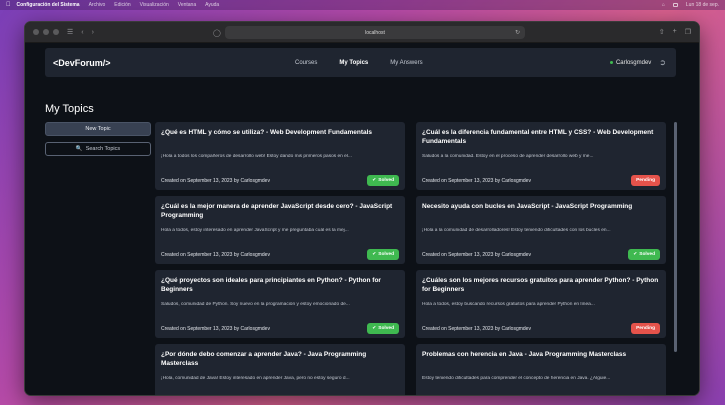 The image size is (725, 405). What do you see at coordinates (97, 5) in the screenshot?
I see `menubar-item-archivo: Archivo` at bounding box center [97, 5].